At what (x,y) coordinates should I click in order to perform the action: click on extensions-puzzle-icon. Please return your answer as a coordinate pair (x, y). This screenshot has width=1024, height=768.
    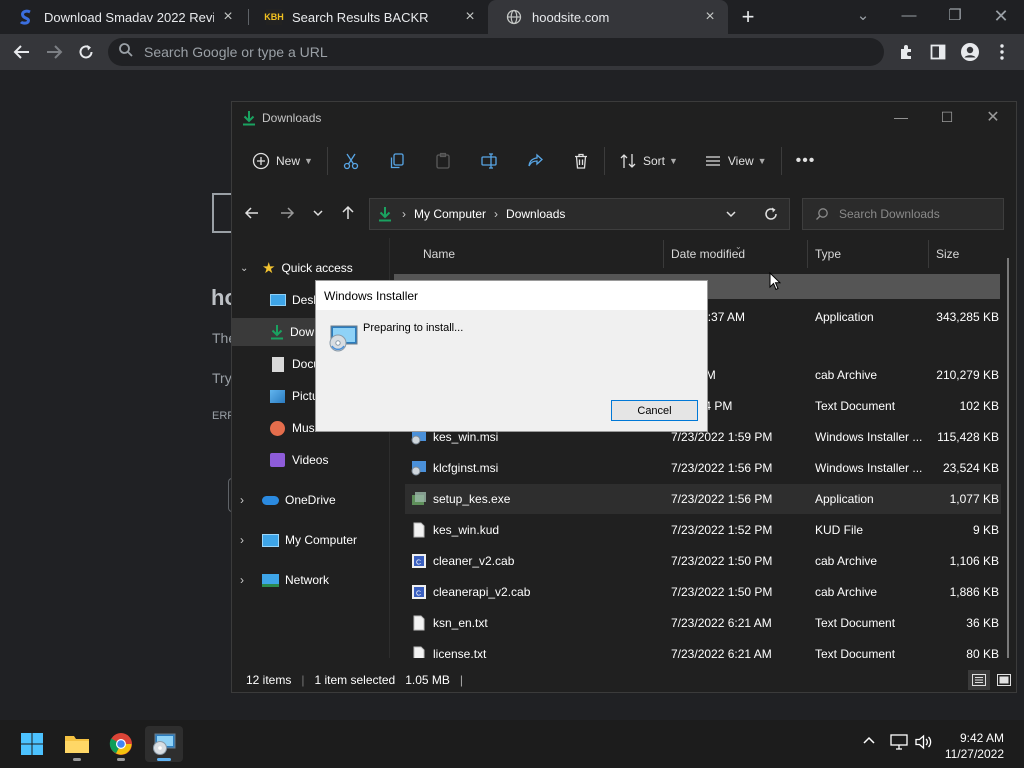
    Looking at the image, I should click on (906, 52).